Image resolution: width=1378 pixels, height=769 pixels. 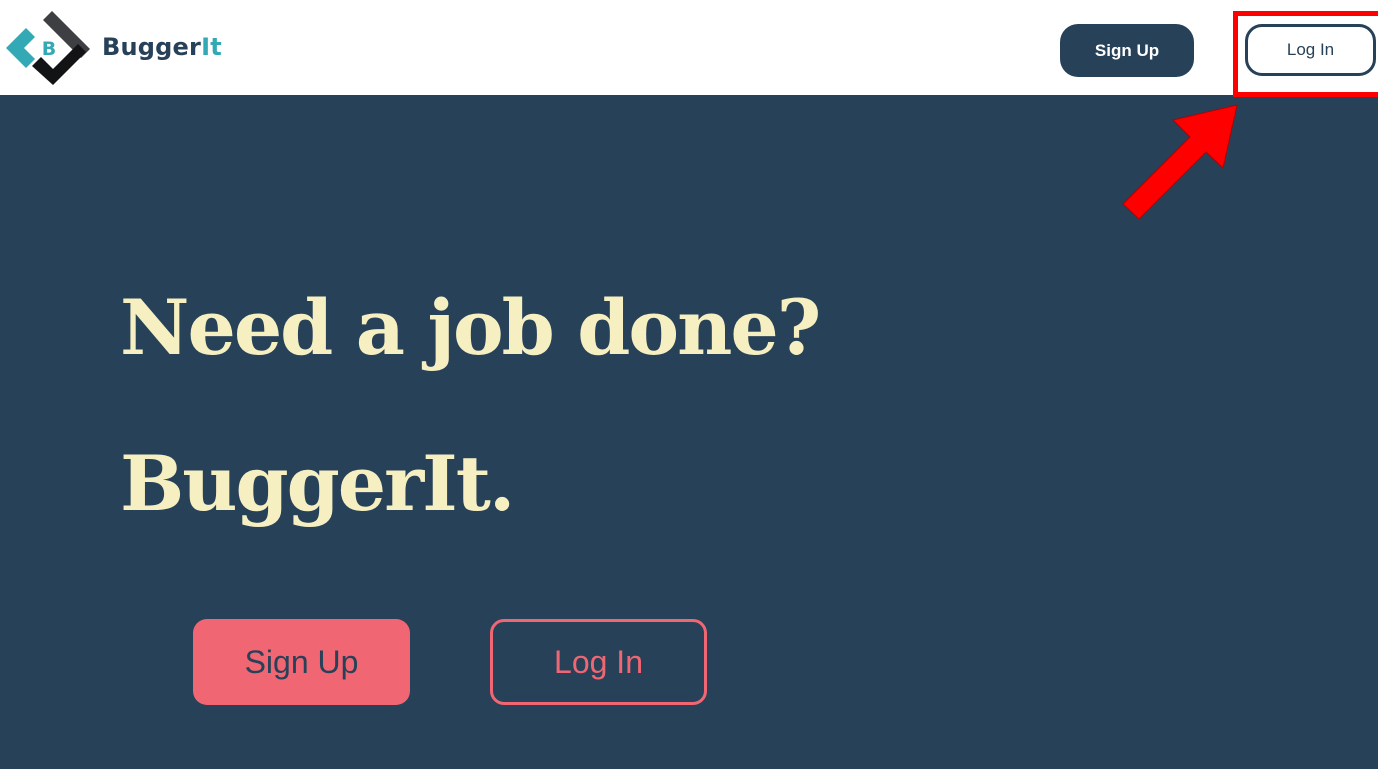 I want to click on brand-main: Bugger, so click(x=152, y=47).